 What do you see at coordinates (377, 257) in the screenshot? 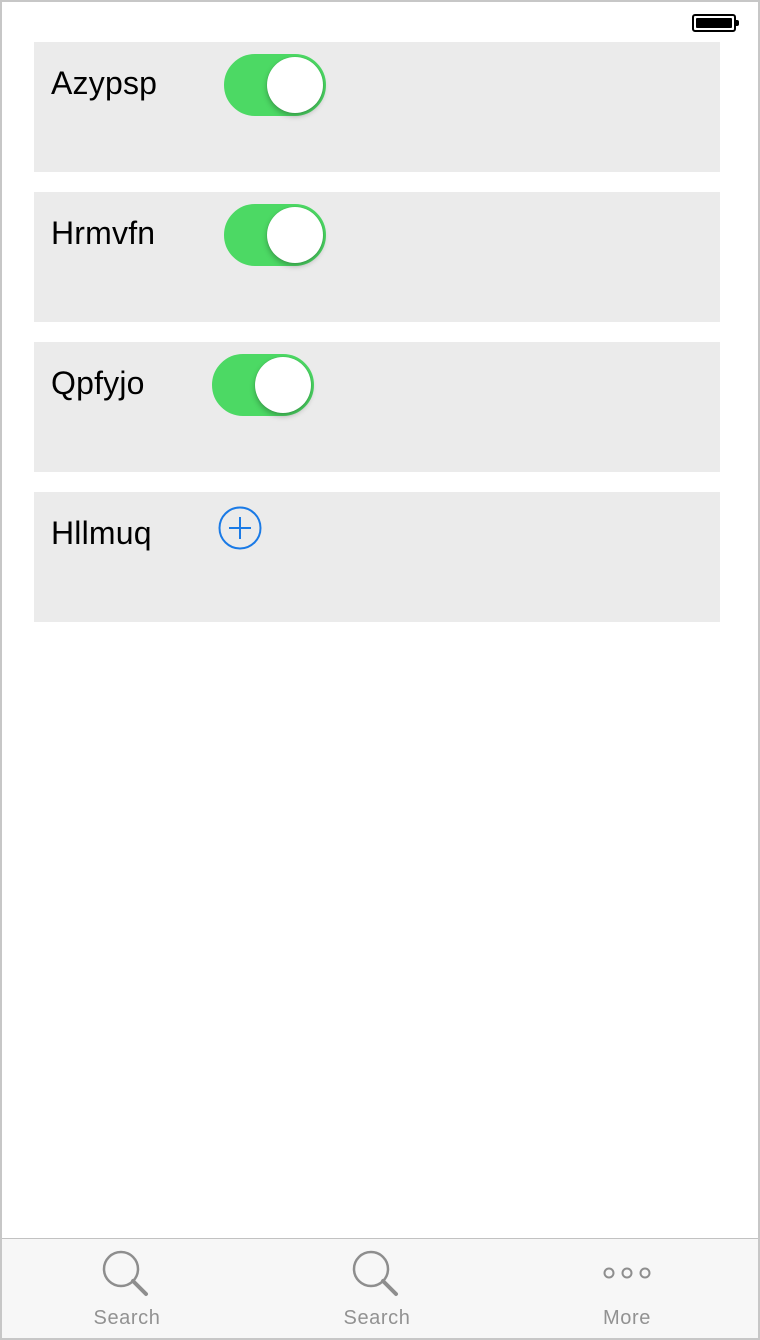
I see `list-item: Hrmvfn` at bounding box center [377, 257].